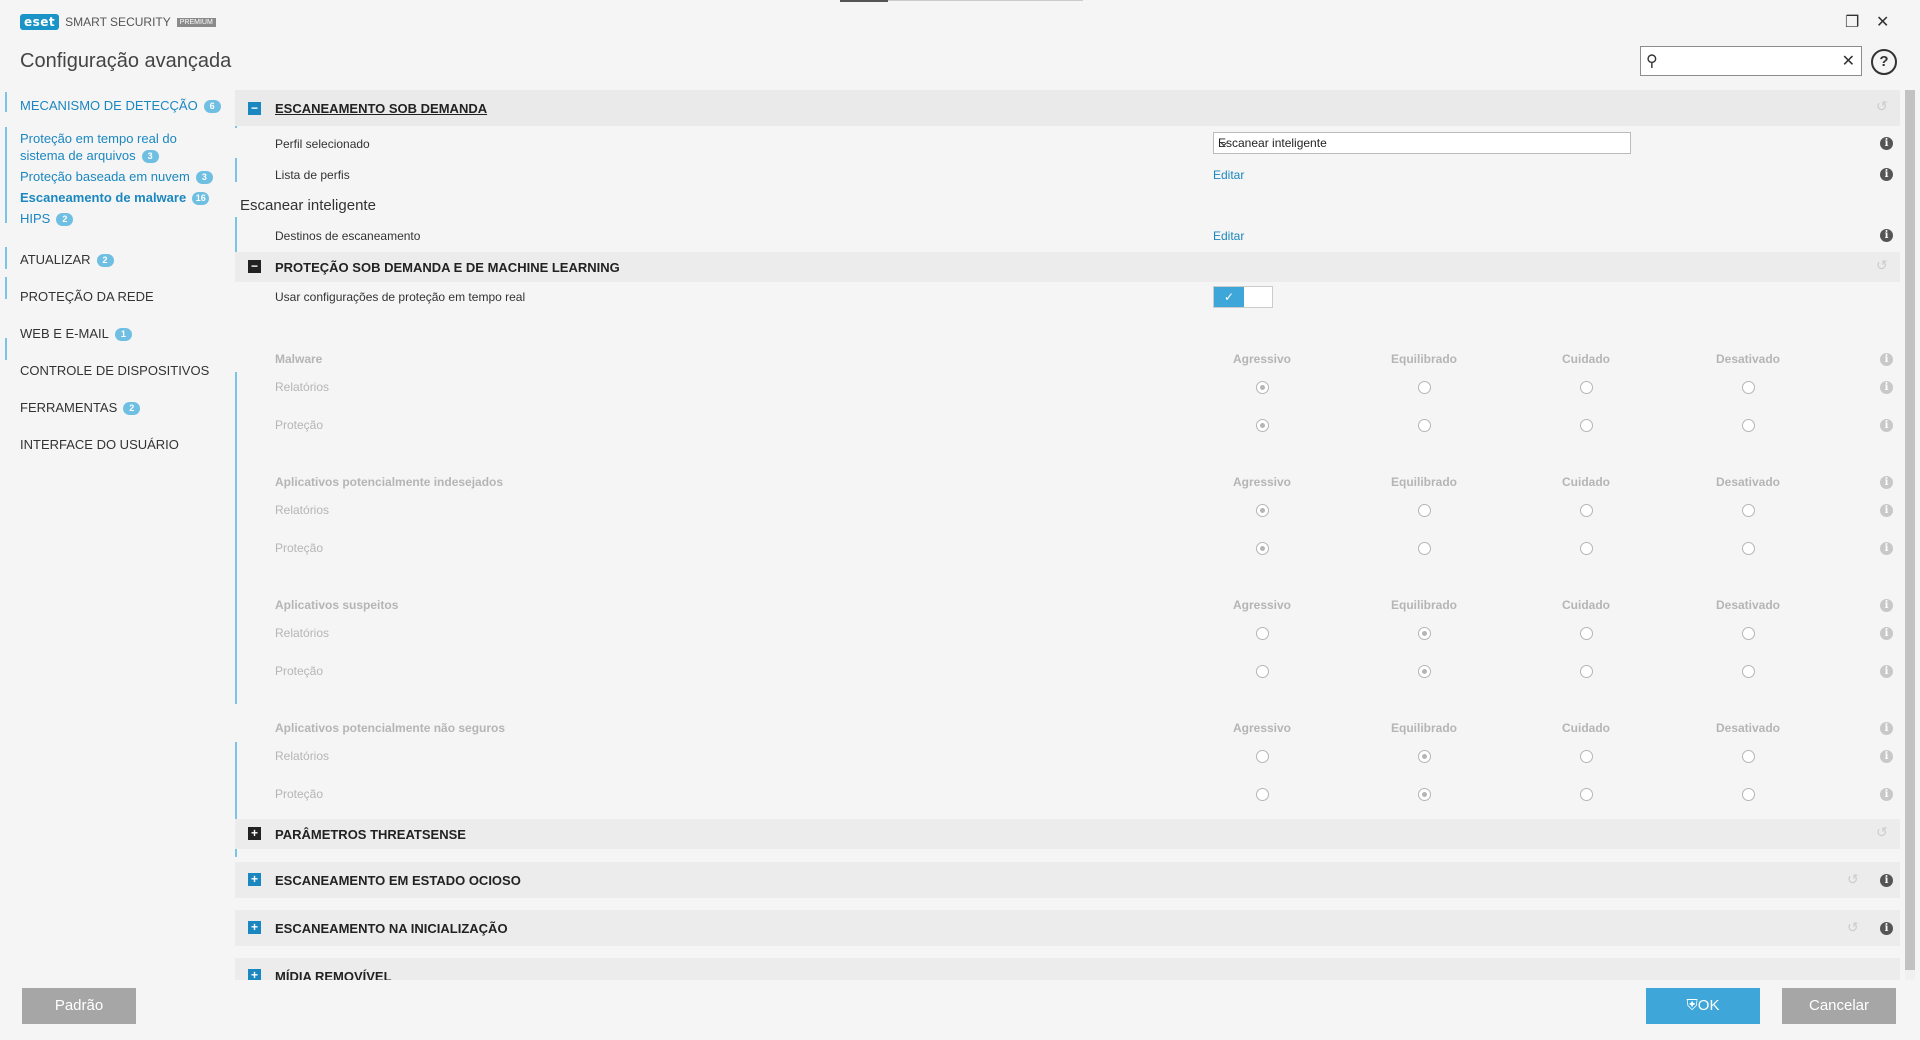  I want to click on ok-button: ⛨OK, so click(1703, 1006).